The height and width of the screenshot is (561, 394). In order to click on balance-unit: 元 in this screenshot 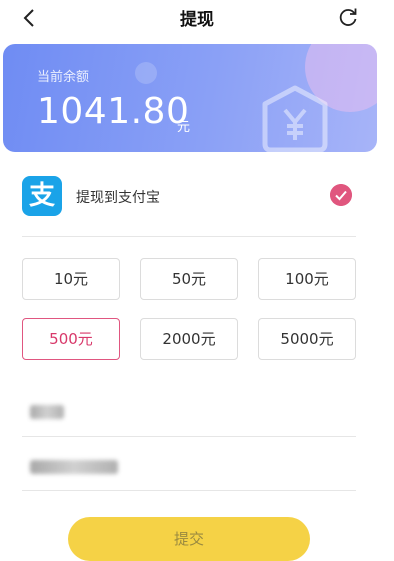, I will do `click(184, 127)`.